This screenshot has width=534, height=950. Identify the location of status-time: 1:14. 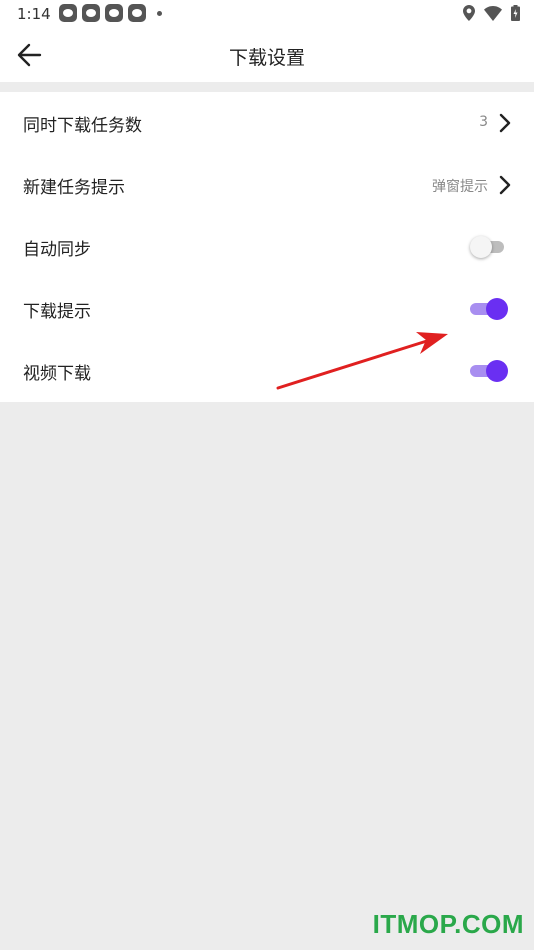
(34, 14).